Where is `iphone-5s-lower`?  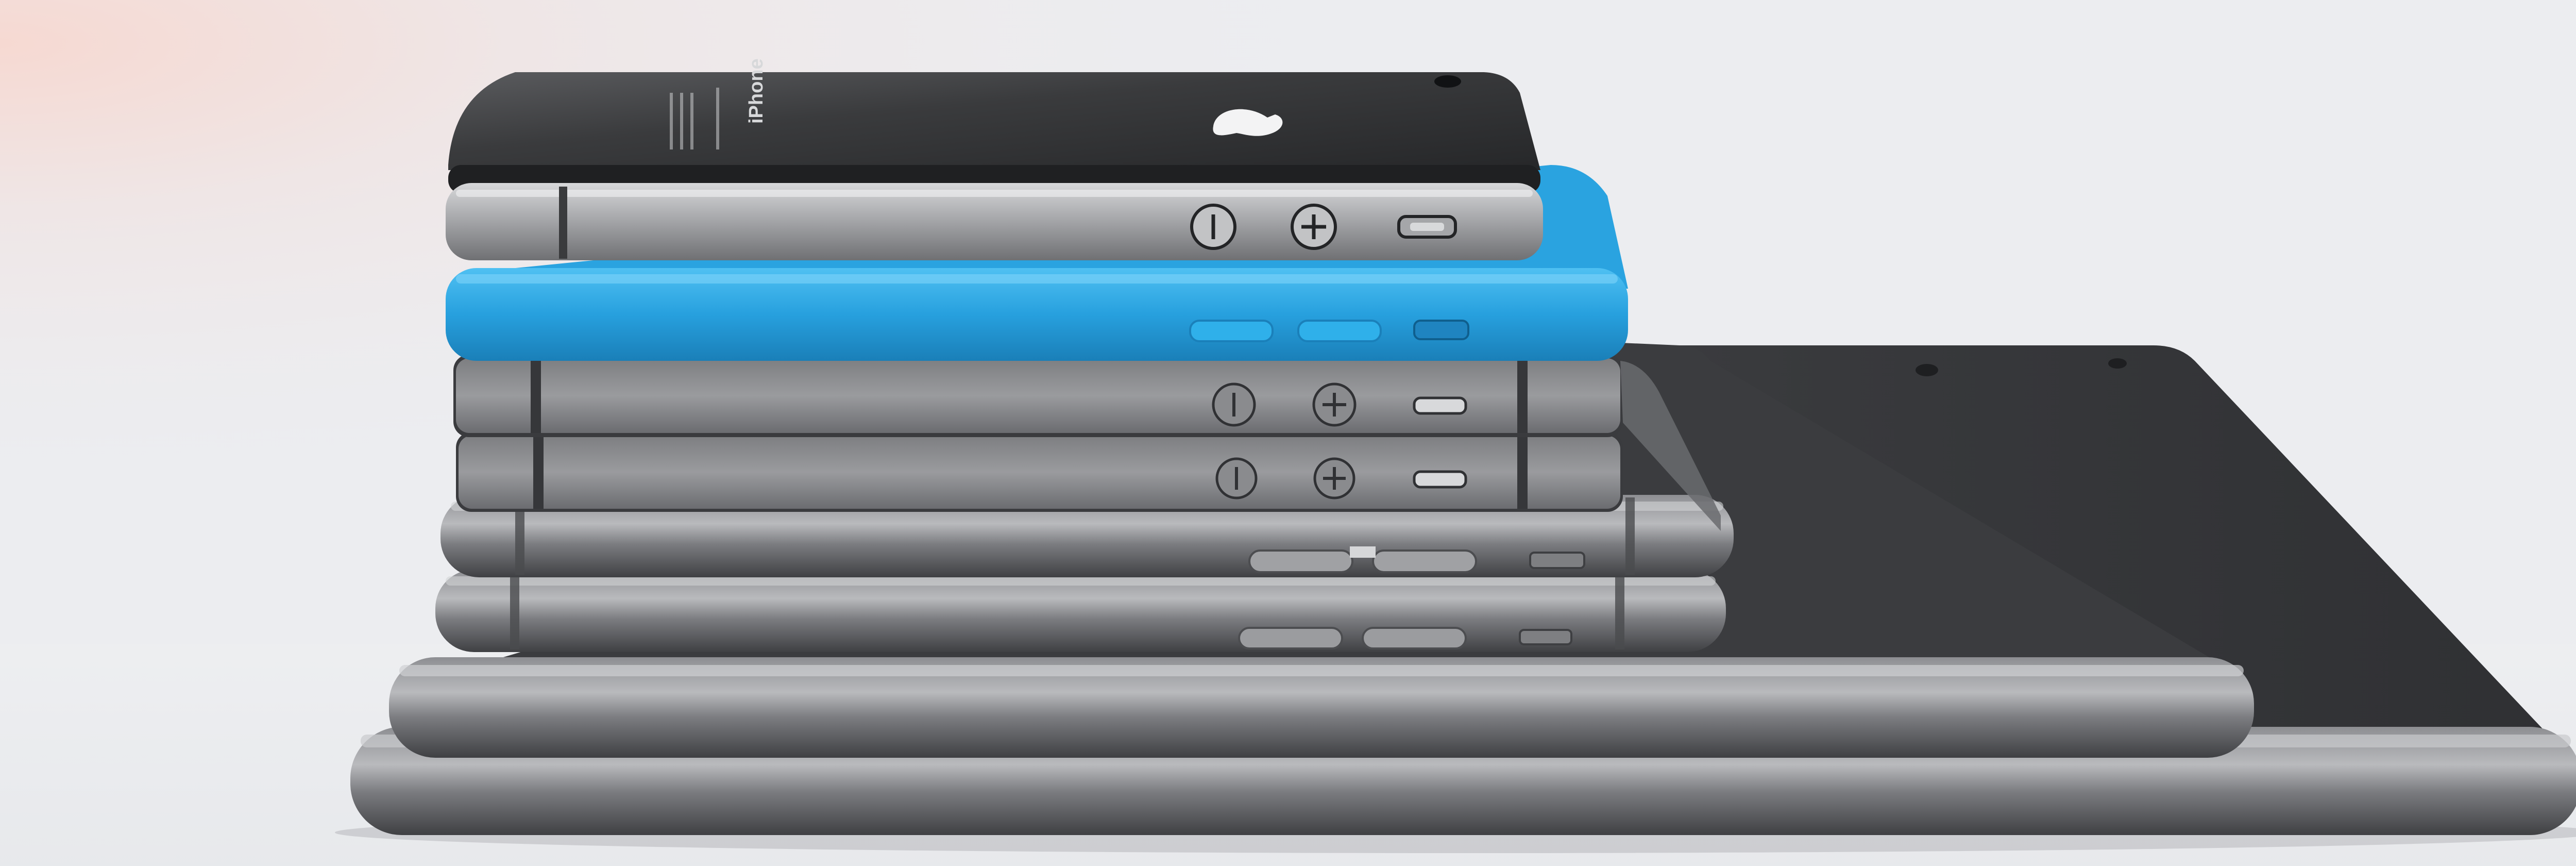
iphone-5s-lower is located at coordinates (1039, 472).